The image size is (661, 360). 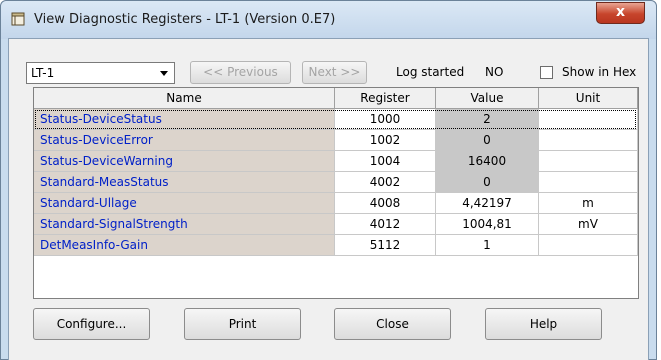 What do you see at coordinates (164, 73) in the screenshot?
I see `chevron-down-icon` at bounding box center [164, 73].